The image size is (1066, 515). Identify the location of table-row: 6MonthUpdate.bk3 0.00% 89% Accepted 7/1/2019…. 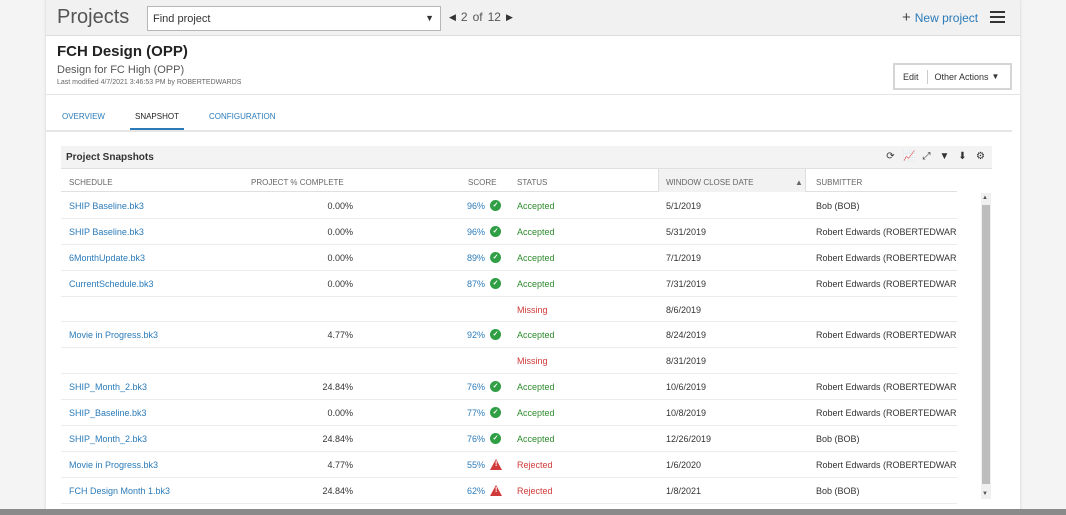
(509, 258).